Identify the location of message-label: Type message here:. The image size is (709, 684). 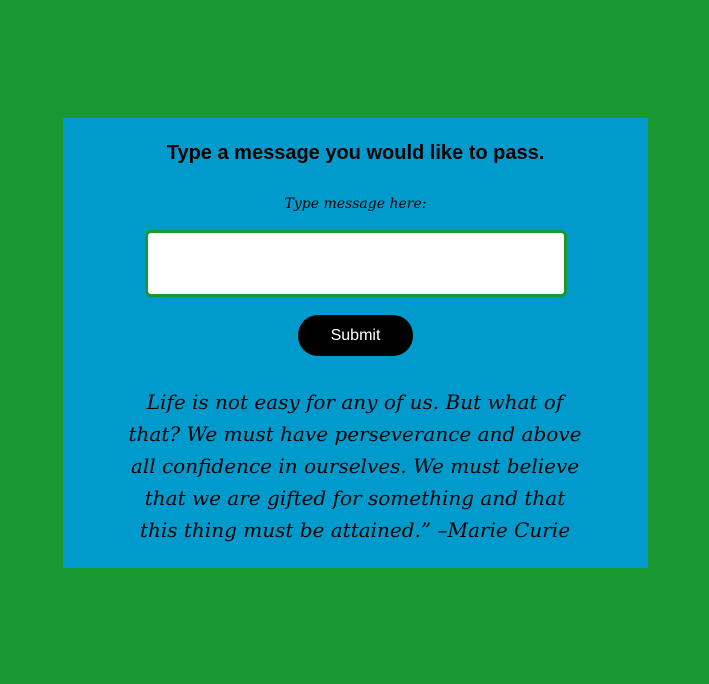
(355, 204).